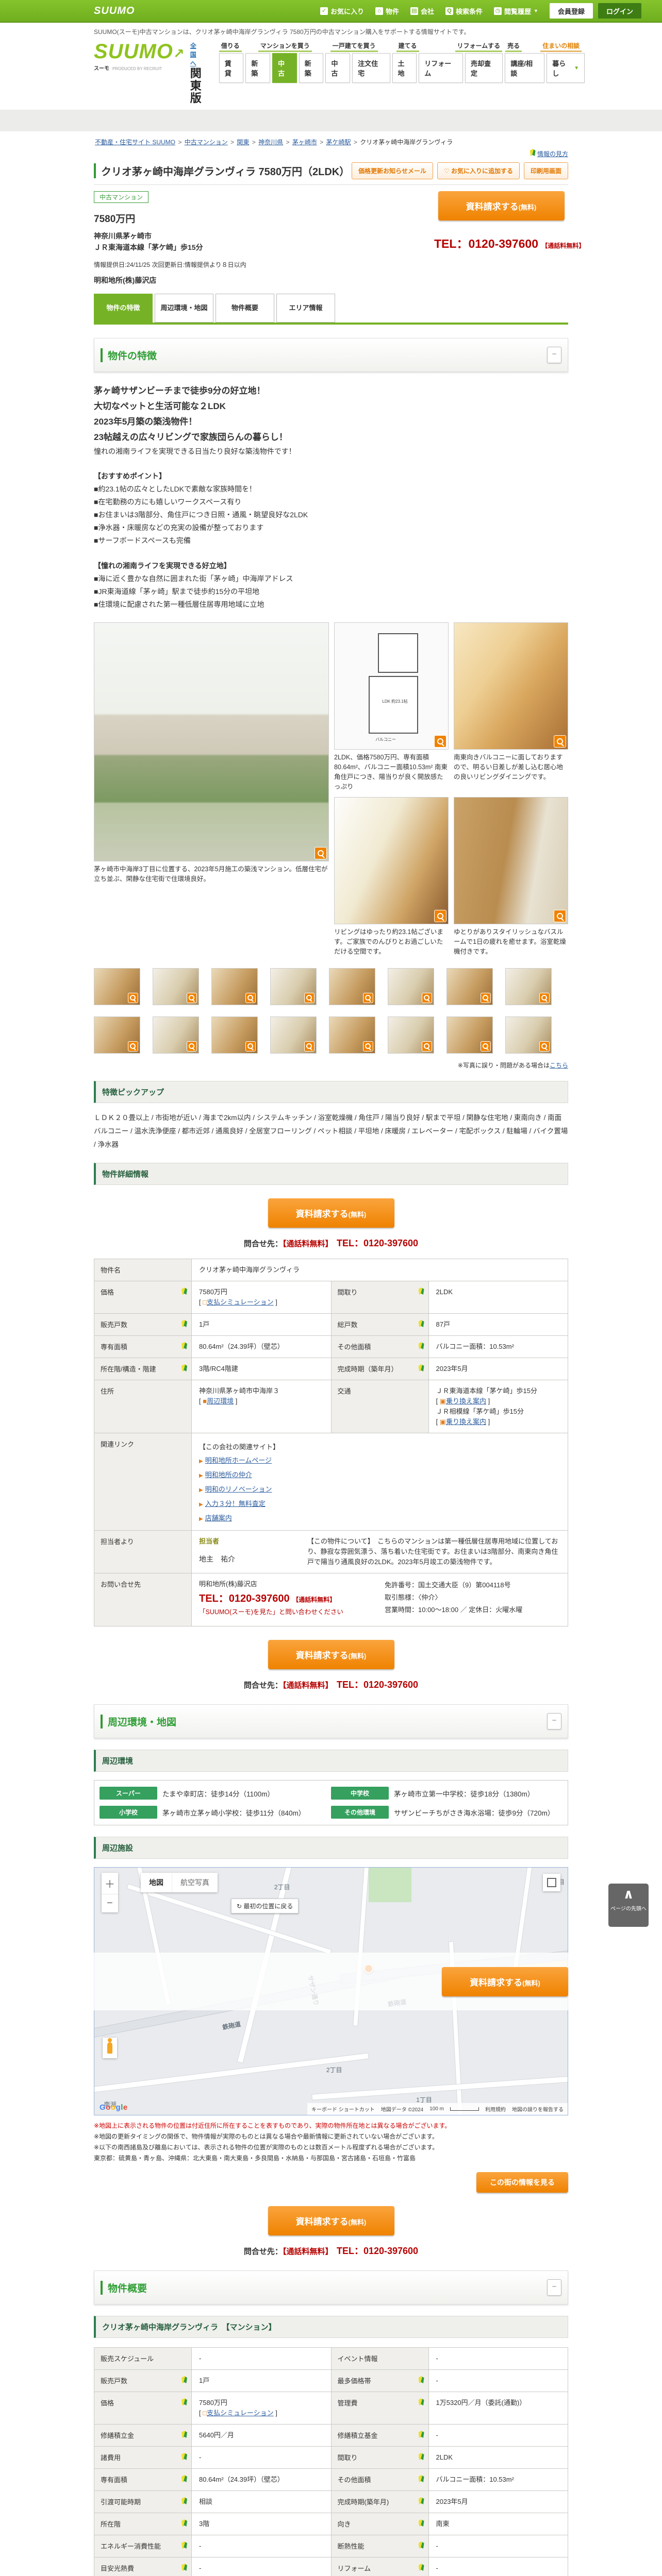 The image size is (662, 2576). I want to click on topbar-companies: ▤ 会社, so click(422, 11).